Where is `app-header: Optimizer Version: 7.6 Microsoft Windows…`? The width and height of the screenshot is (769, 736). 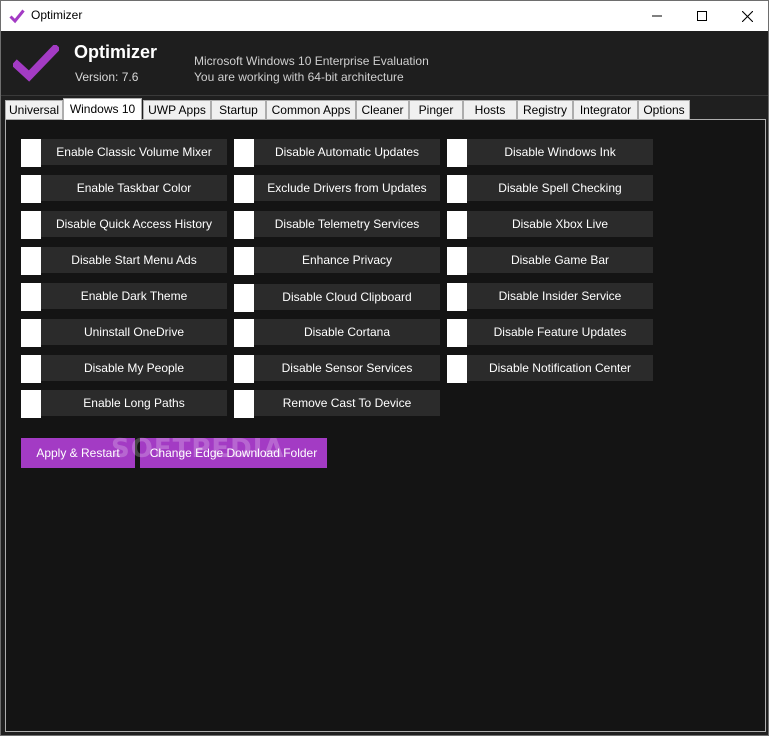 app-header: Optimizer Version: 7.6 Microsoft Windows… is located at coordinates (384, 63).